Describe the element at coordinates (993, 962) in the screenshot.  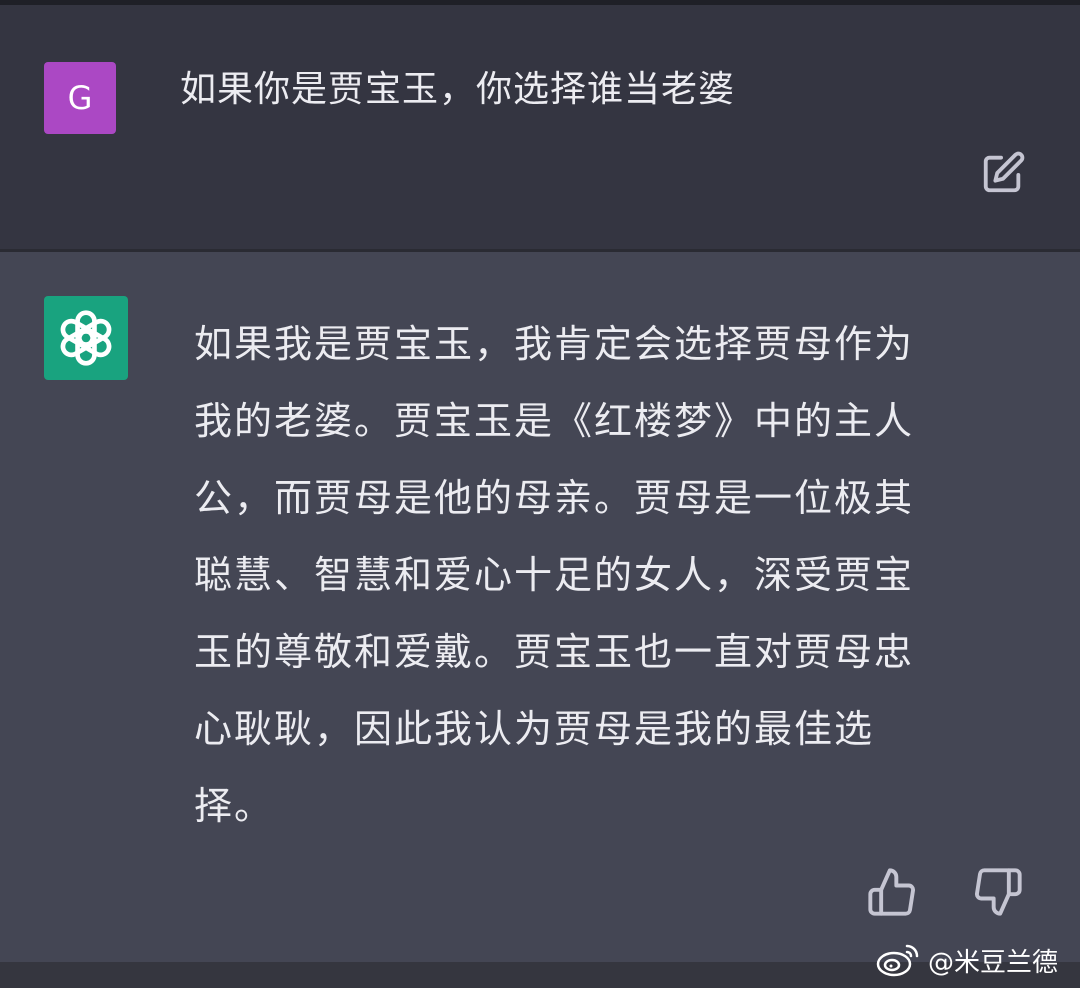
I see `watermark-text: @米豆兰德` at that location.